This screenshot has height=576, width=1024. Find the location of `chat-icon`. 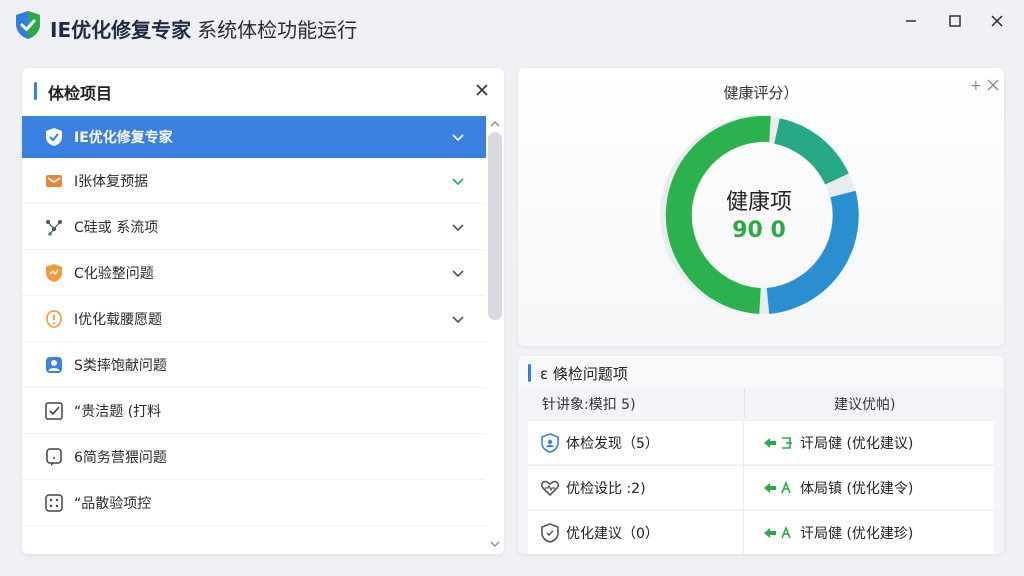

chat-icon is located at coordinates (54, 456).